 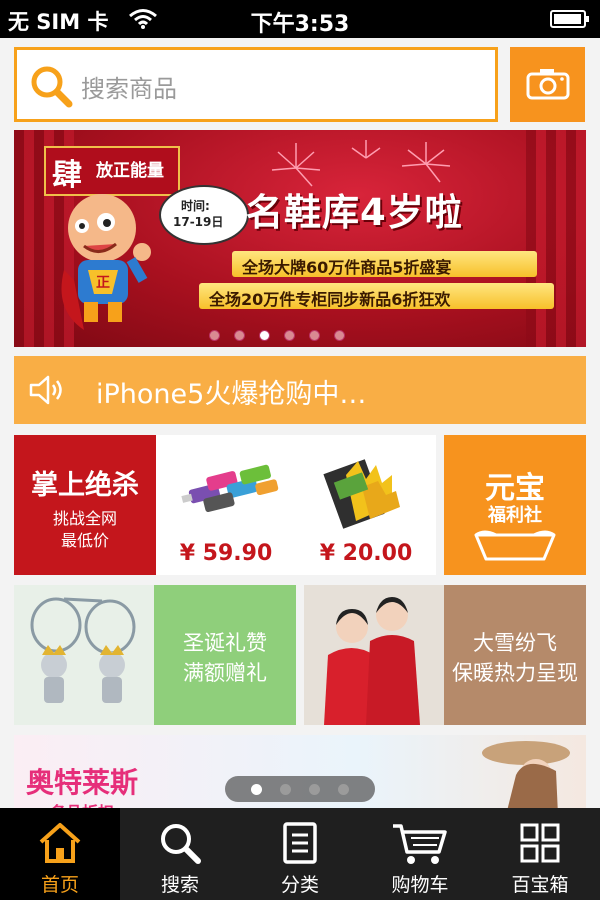 I want to click on tab-home: 首页, so click(x=60, y=854).